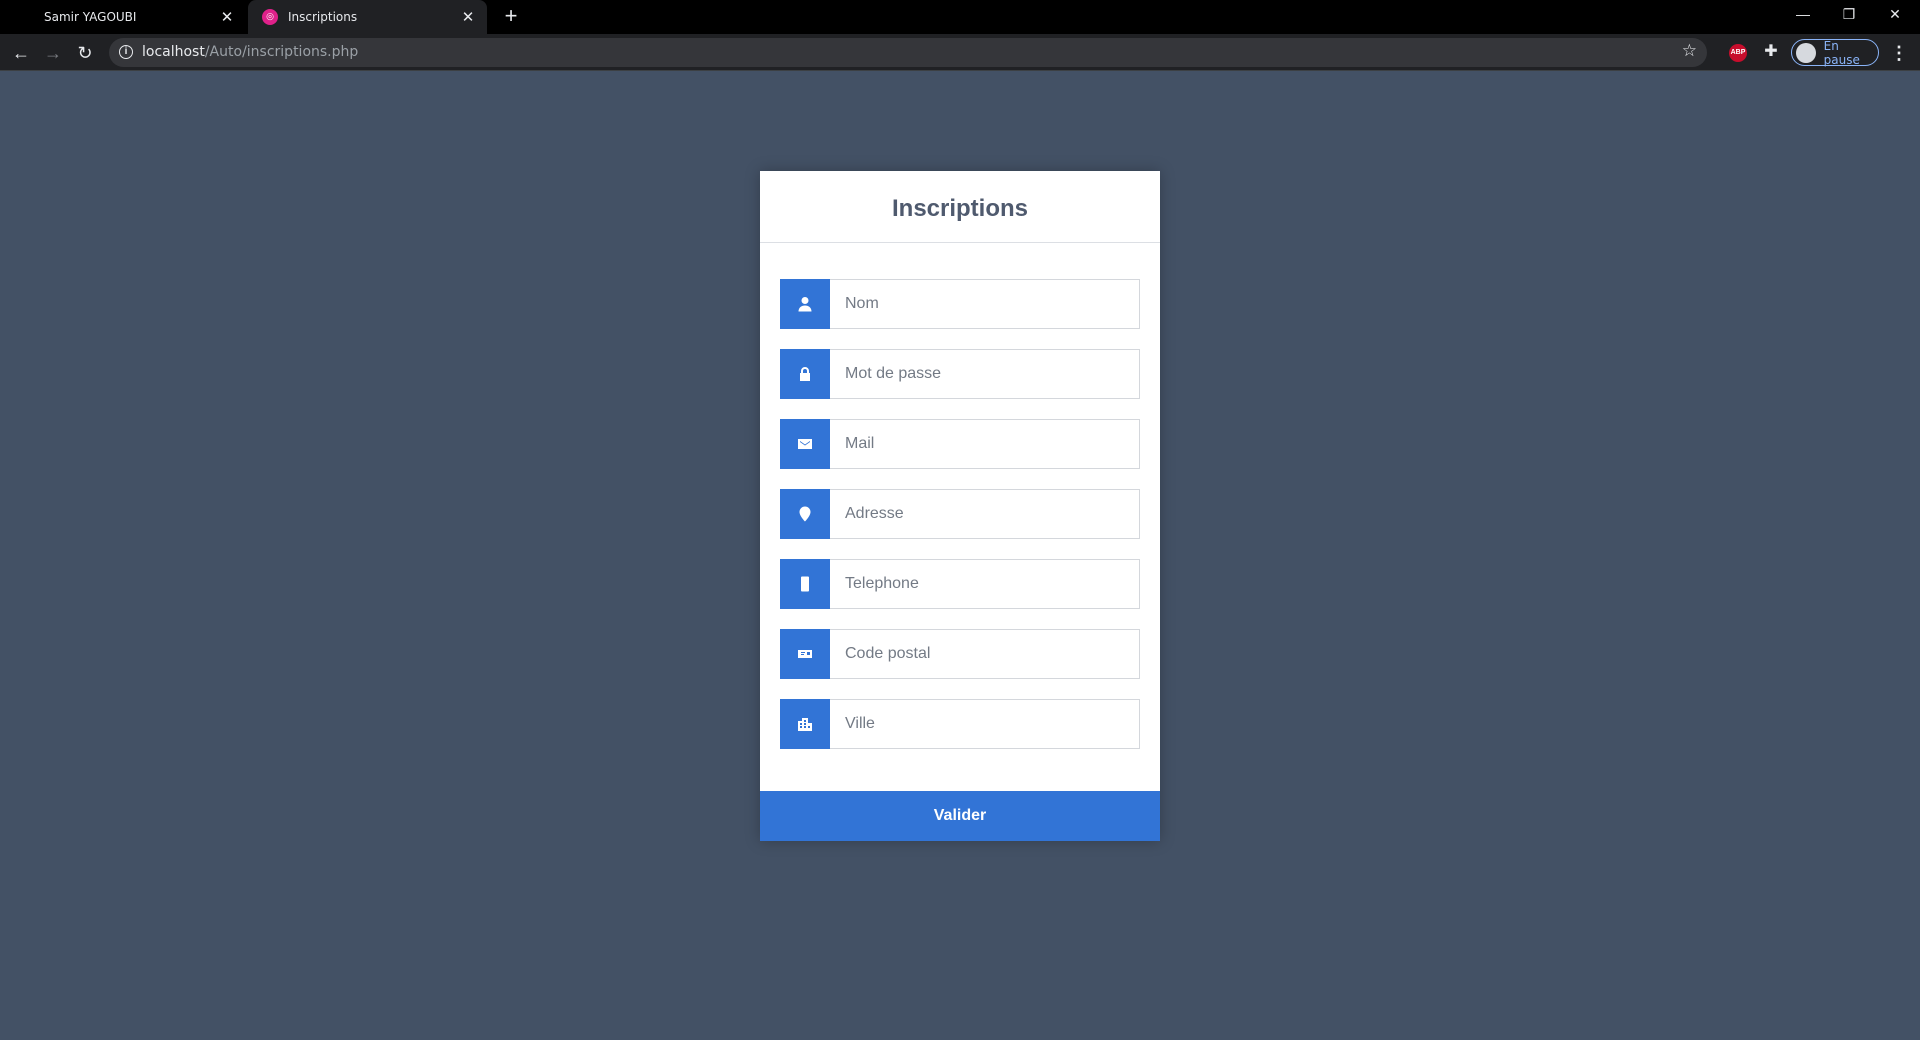 The image size is (1920, 1040). Describe the element at coordinates (281, 52) in the screenshot. I see `url-path: /Auto/inscriptions.php` at that location.